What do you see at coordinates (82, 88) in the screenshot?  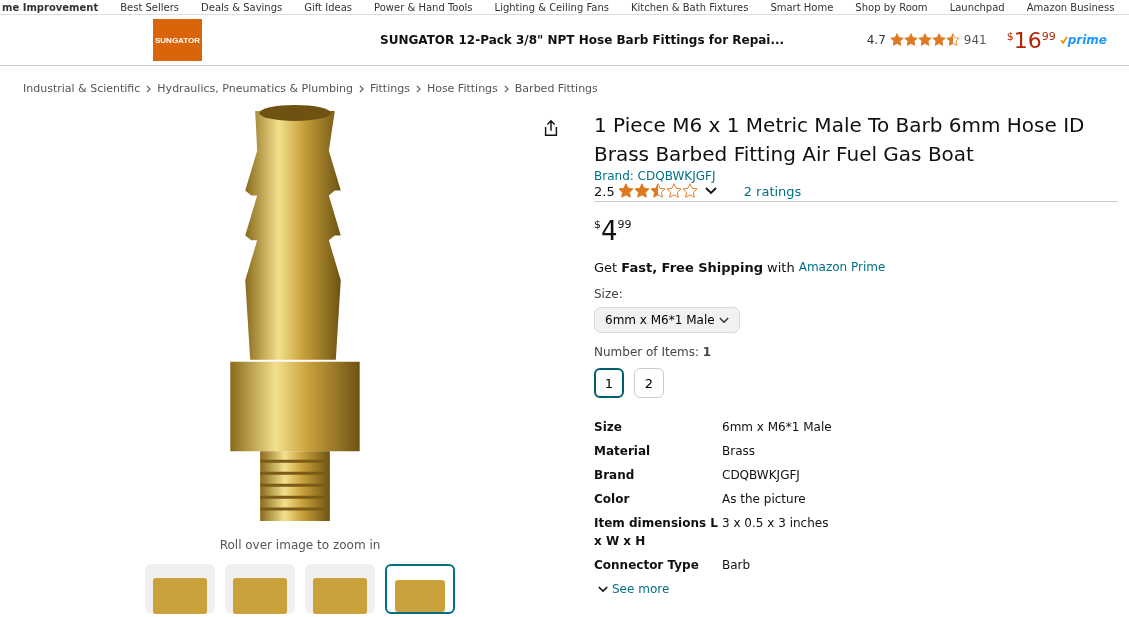 I see `breadcrumb-link: Industrial & Scientific` at bounding box center [82, 88].